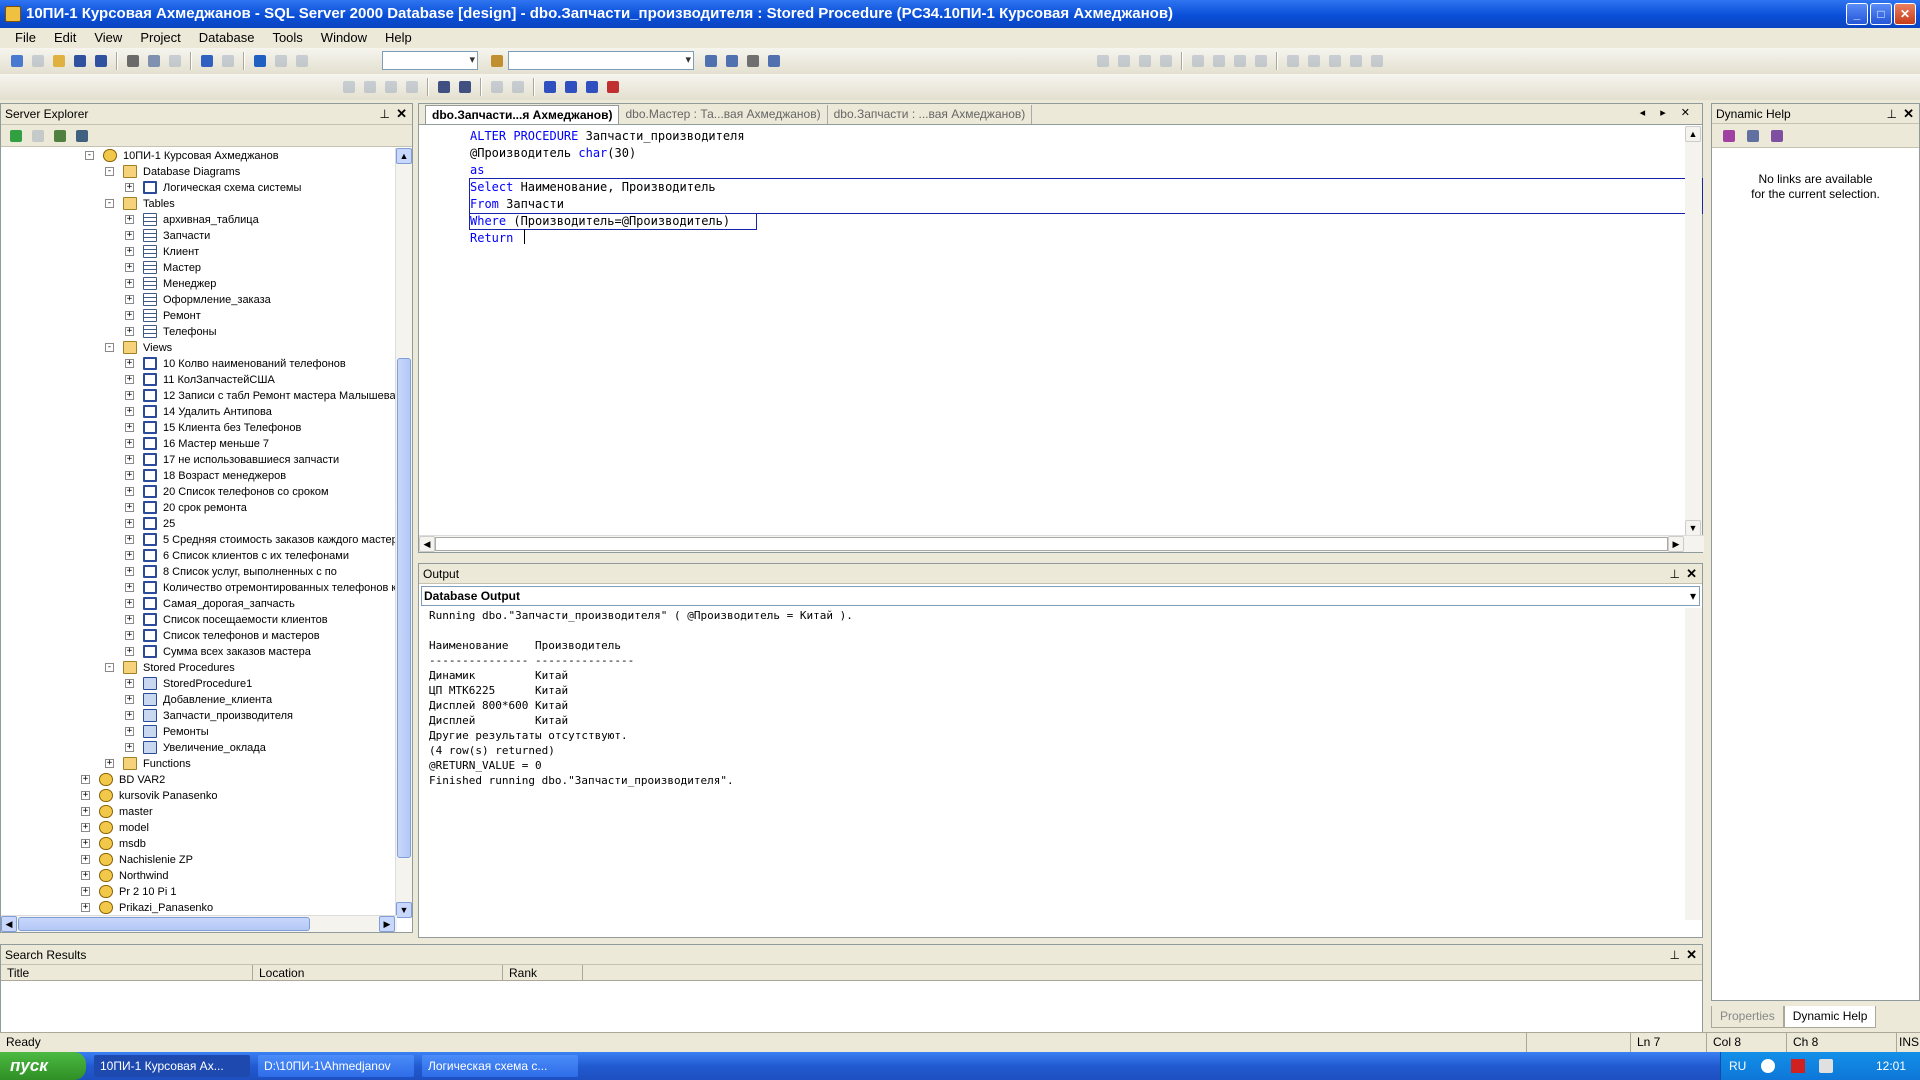  I want to click on last-record-icon, so click(1356, 61).